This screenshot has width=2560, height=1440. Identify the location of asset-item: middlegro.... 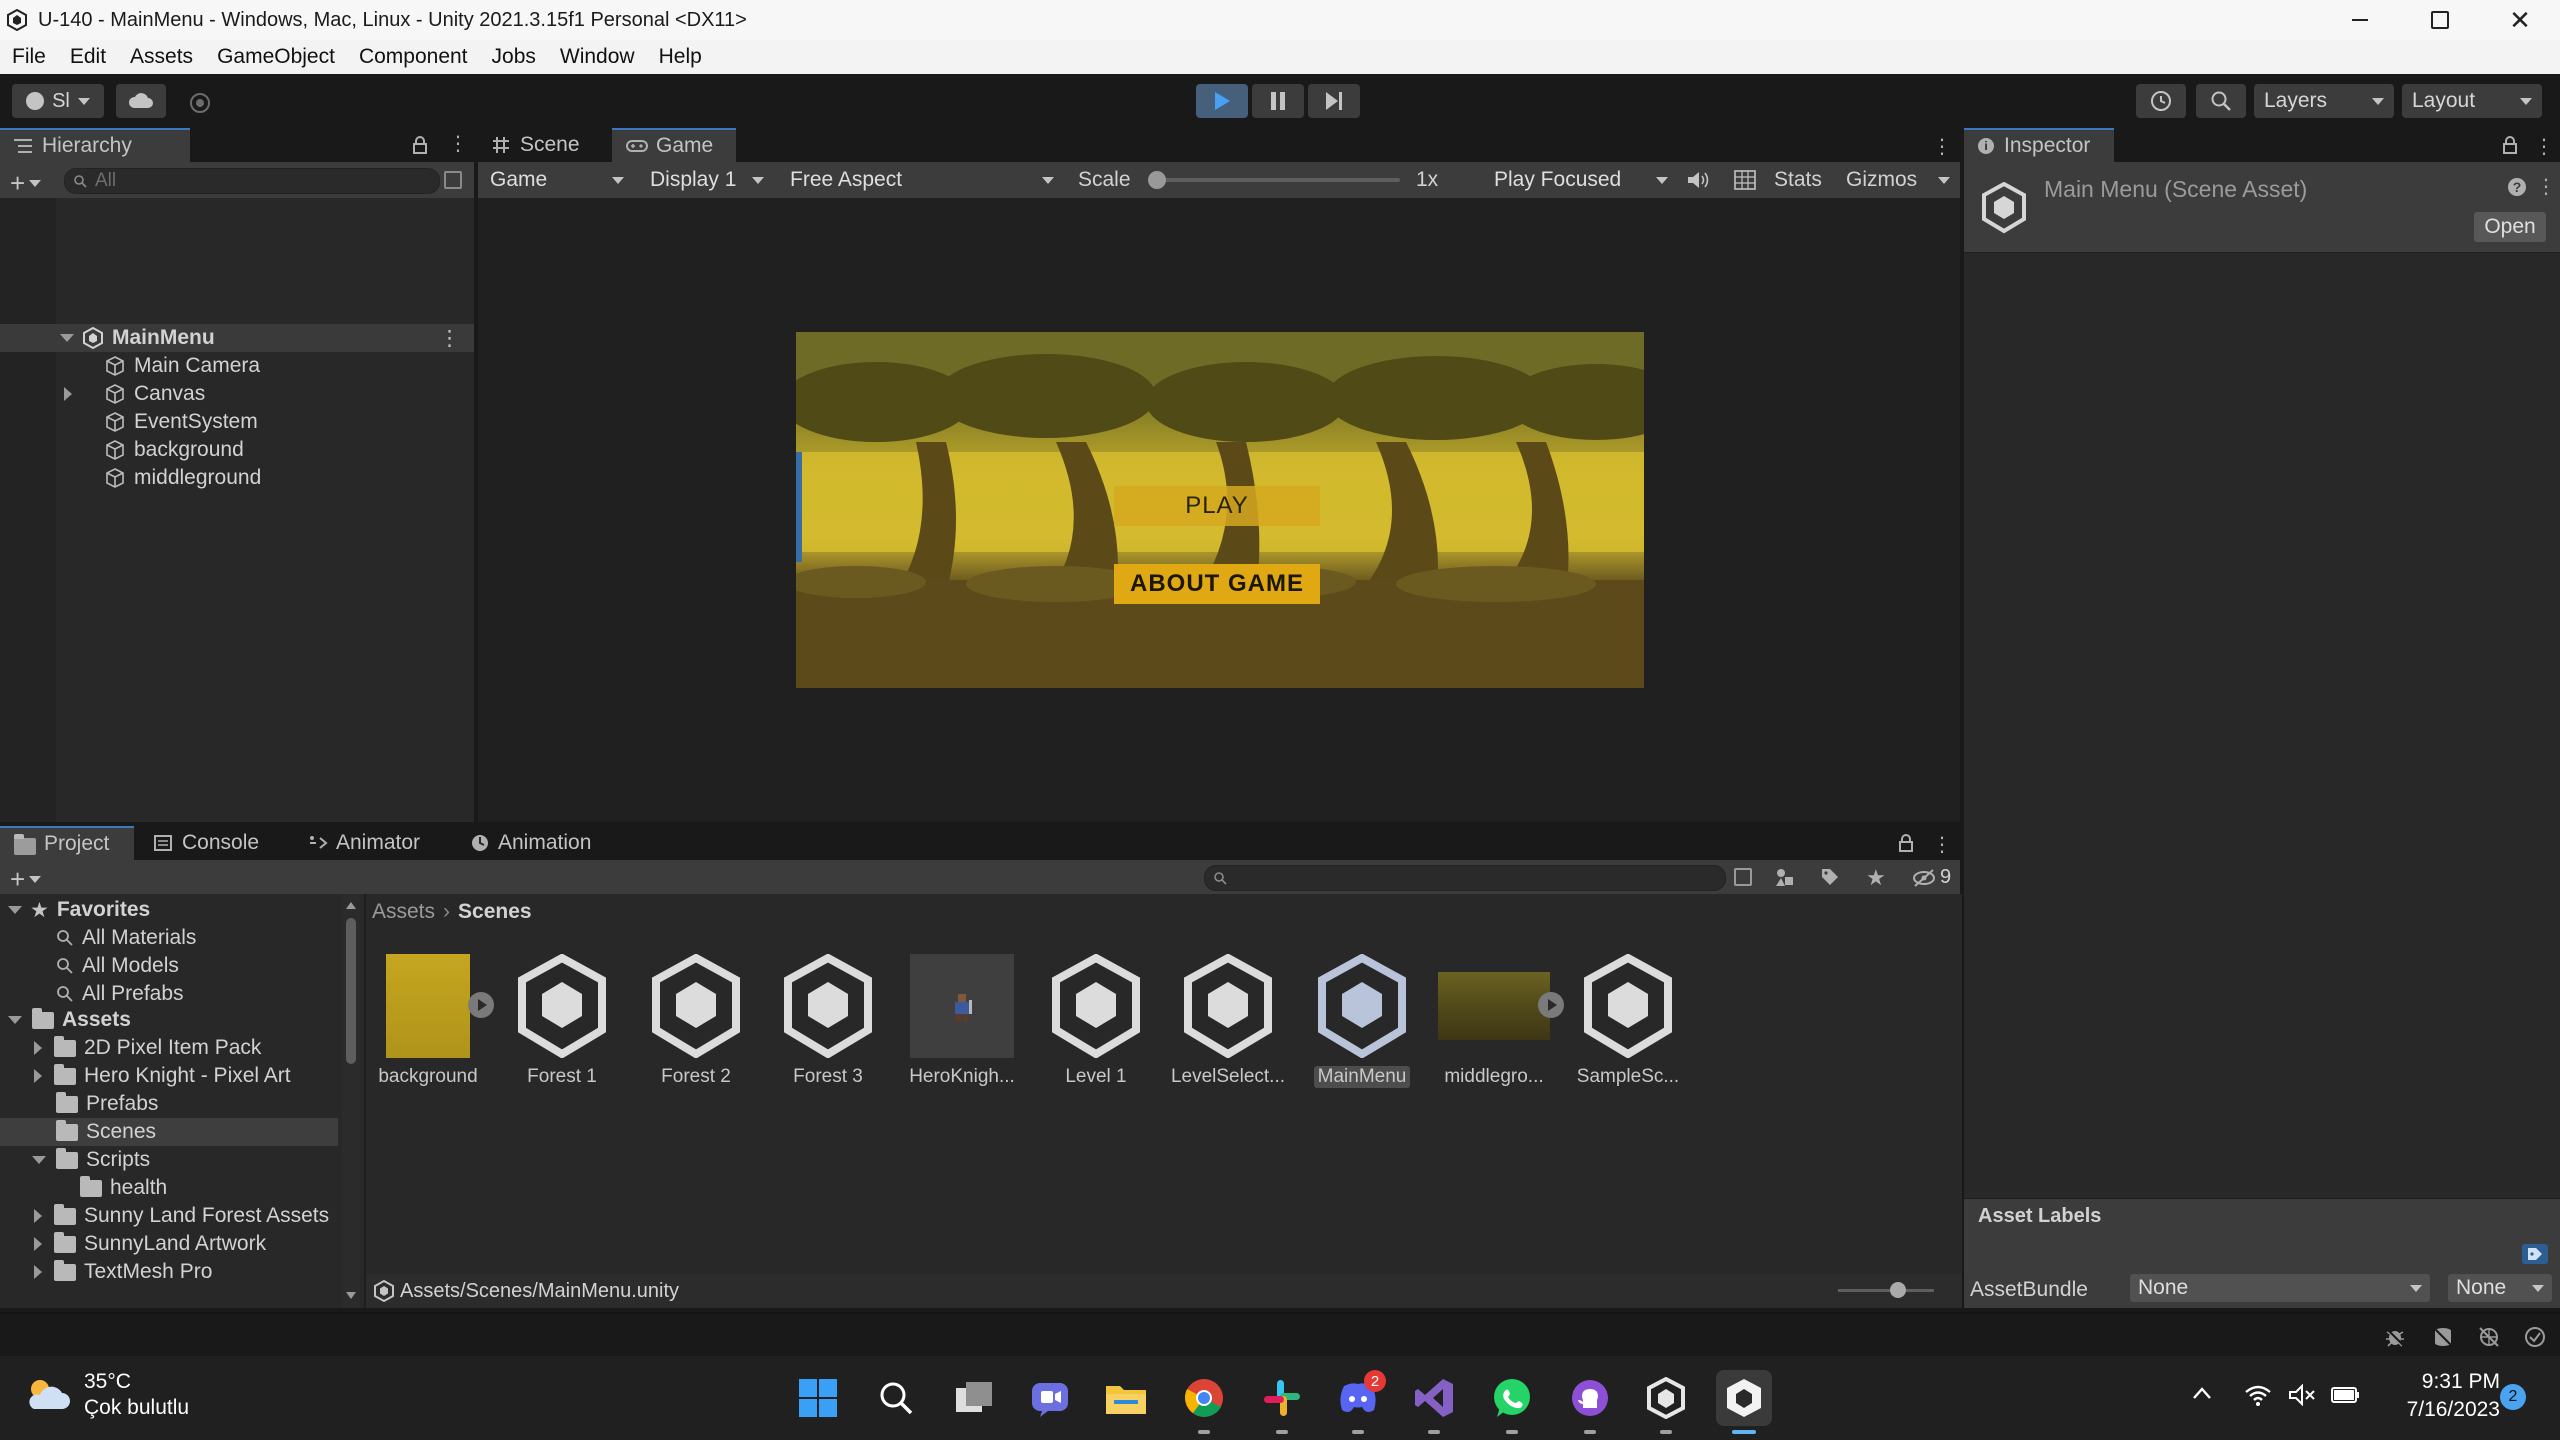
(1499, 1020).